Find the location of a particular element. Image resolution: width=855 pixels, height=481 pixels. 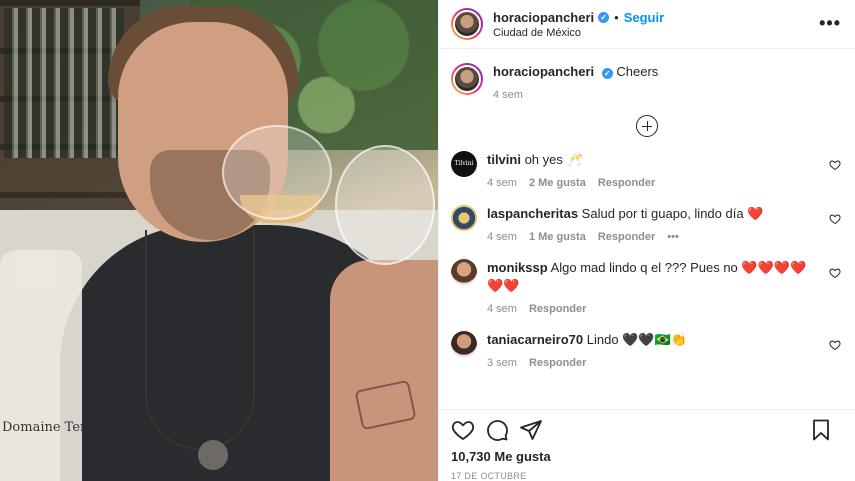

raised-arm is located at coordinates (384, 370).